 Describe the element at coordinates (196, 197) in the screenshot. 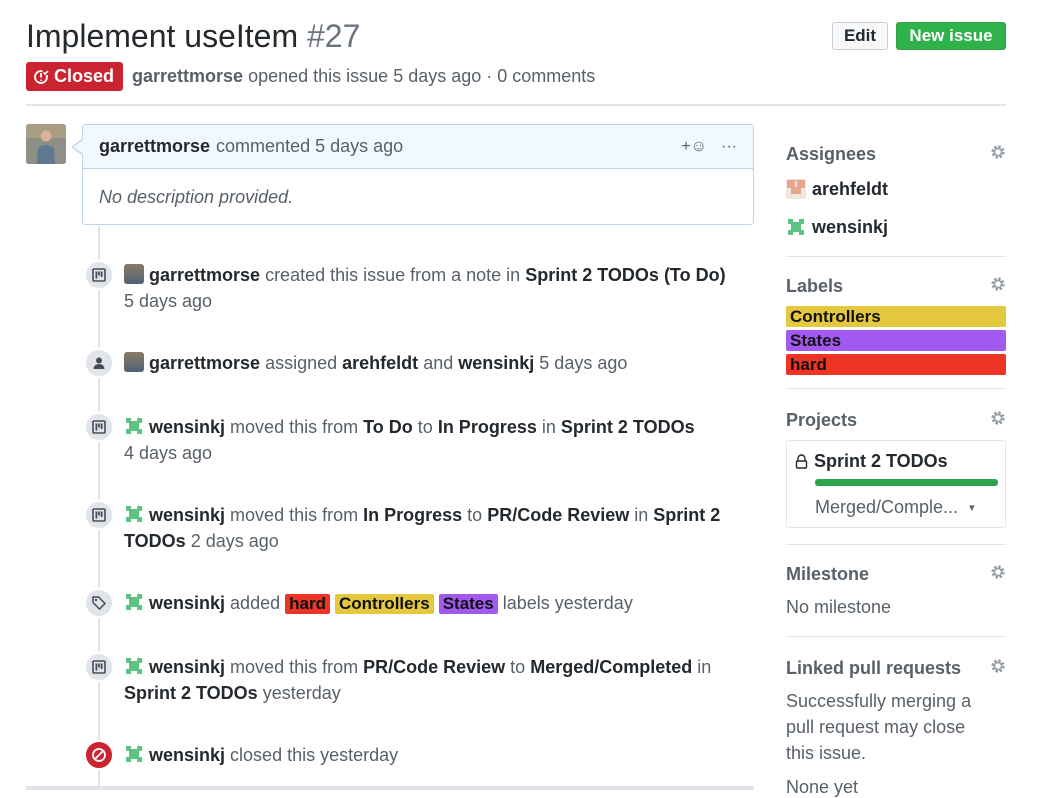

I see `comment-body: No description provided.` at that location.